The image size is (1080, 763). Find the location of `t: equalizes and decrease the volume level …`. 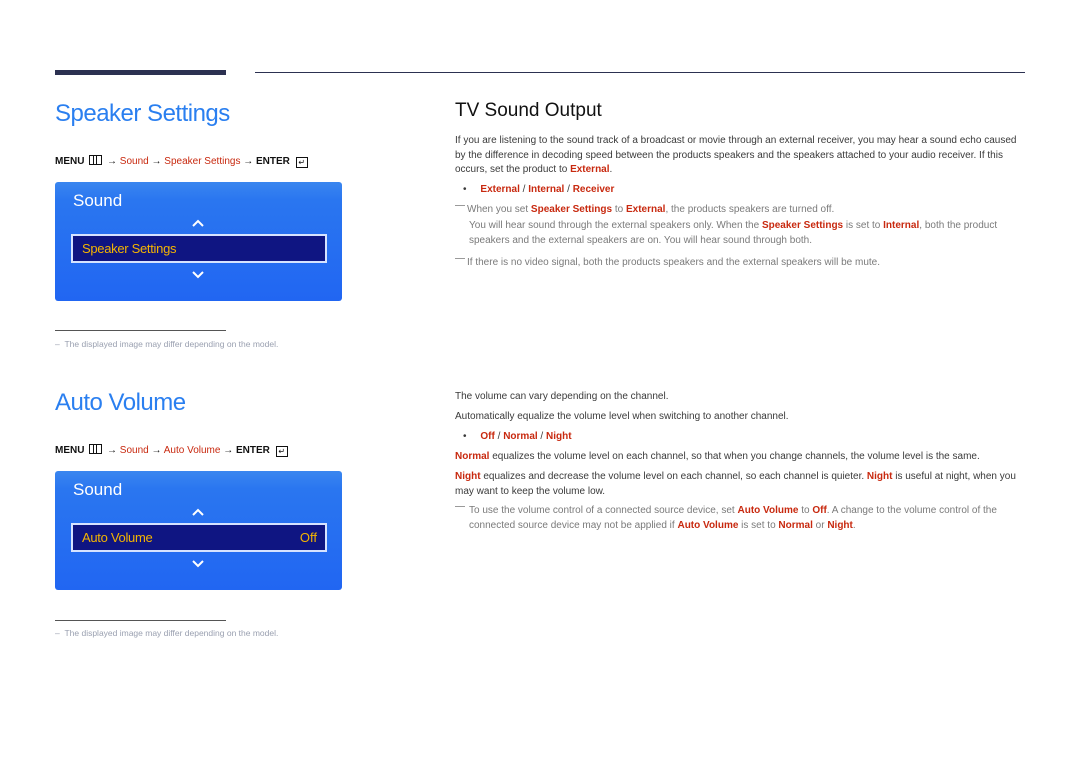

t: equalizes and decrease the volume level … is located at coordinates (673, 476).